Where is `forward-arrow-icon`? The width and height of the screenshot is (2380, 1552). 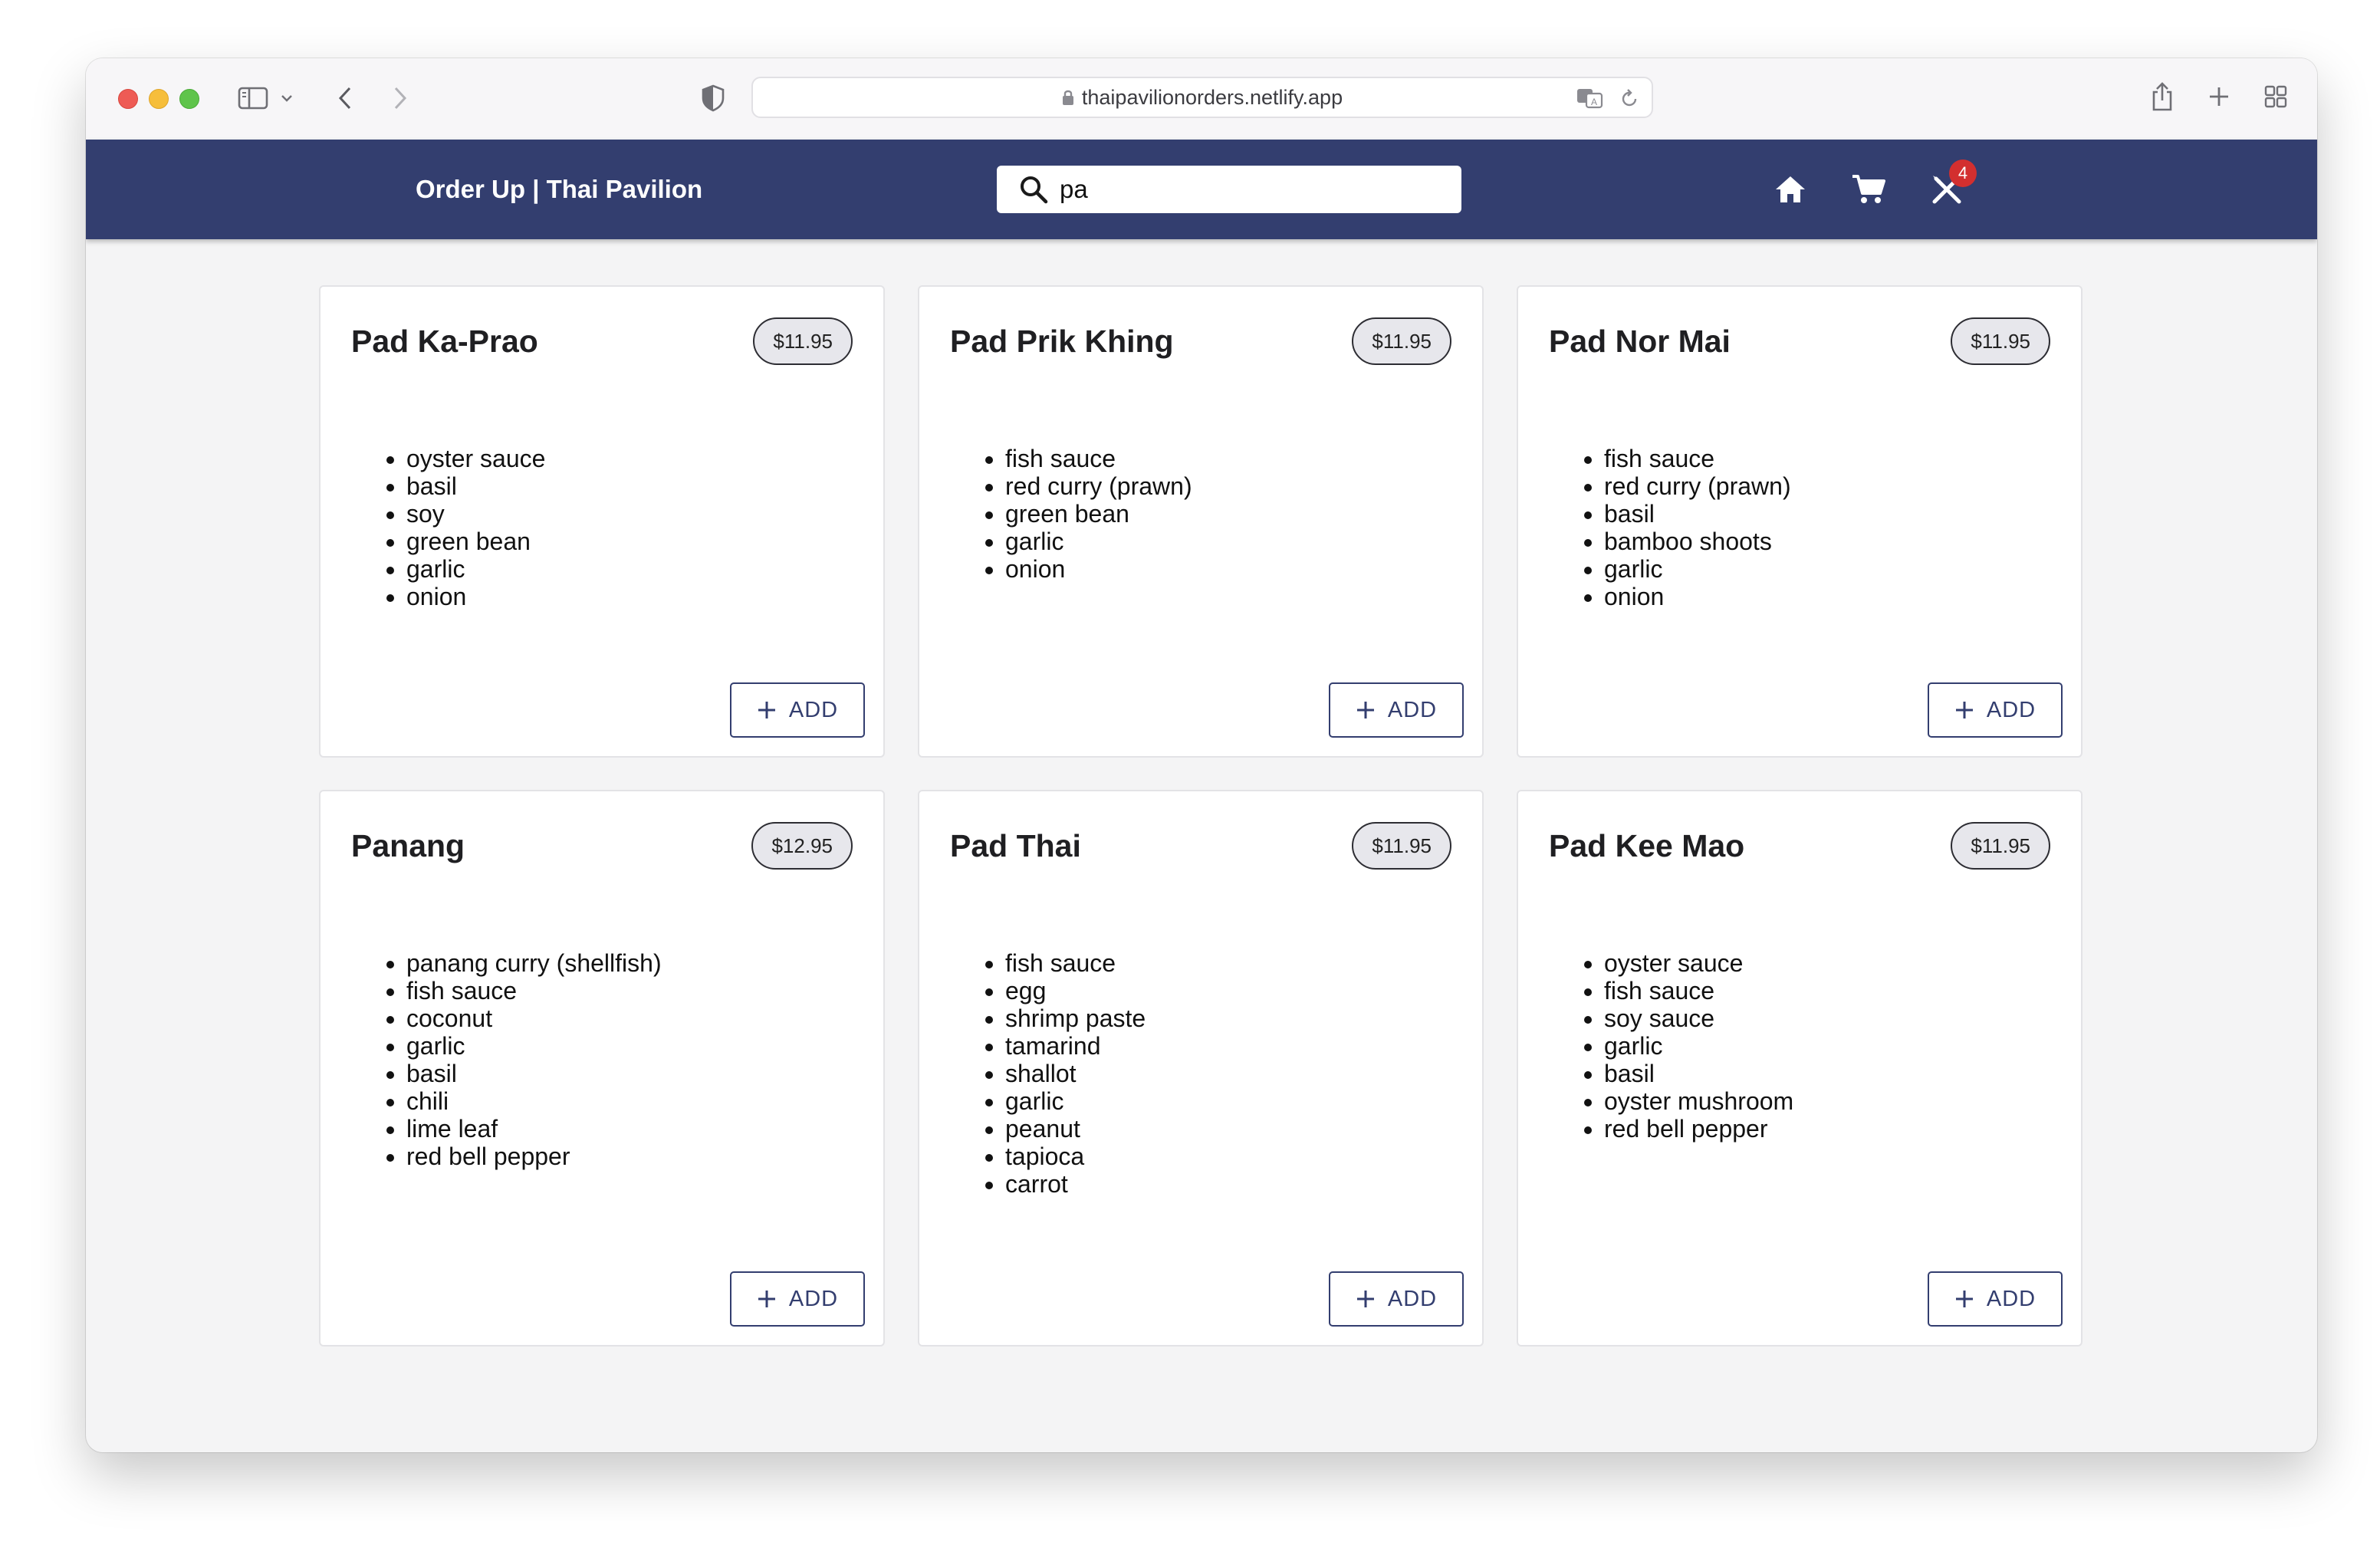
forward-arrow-icon is located at coordinates (401, 98).